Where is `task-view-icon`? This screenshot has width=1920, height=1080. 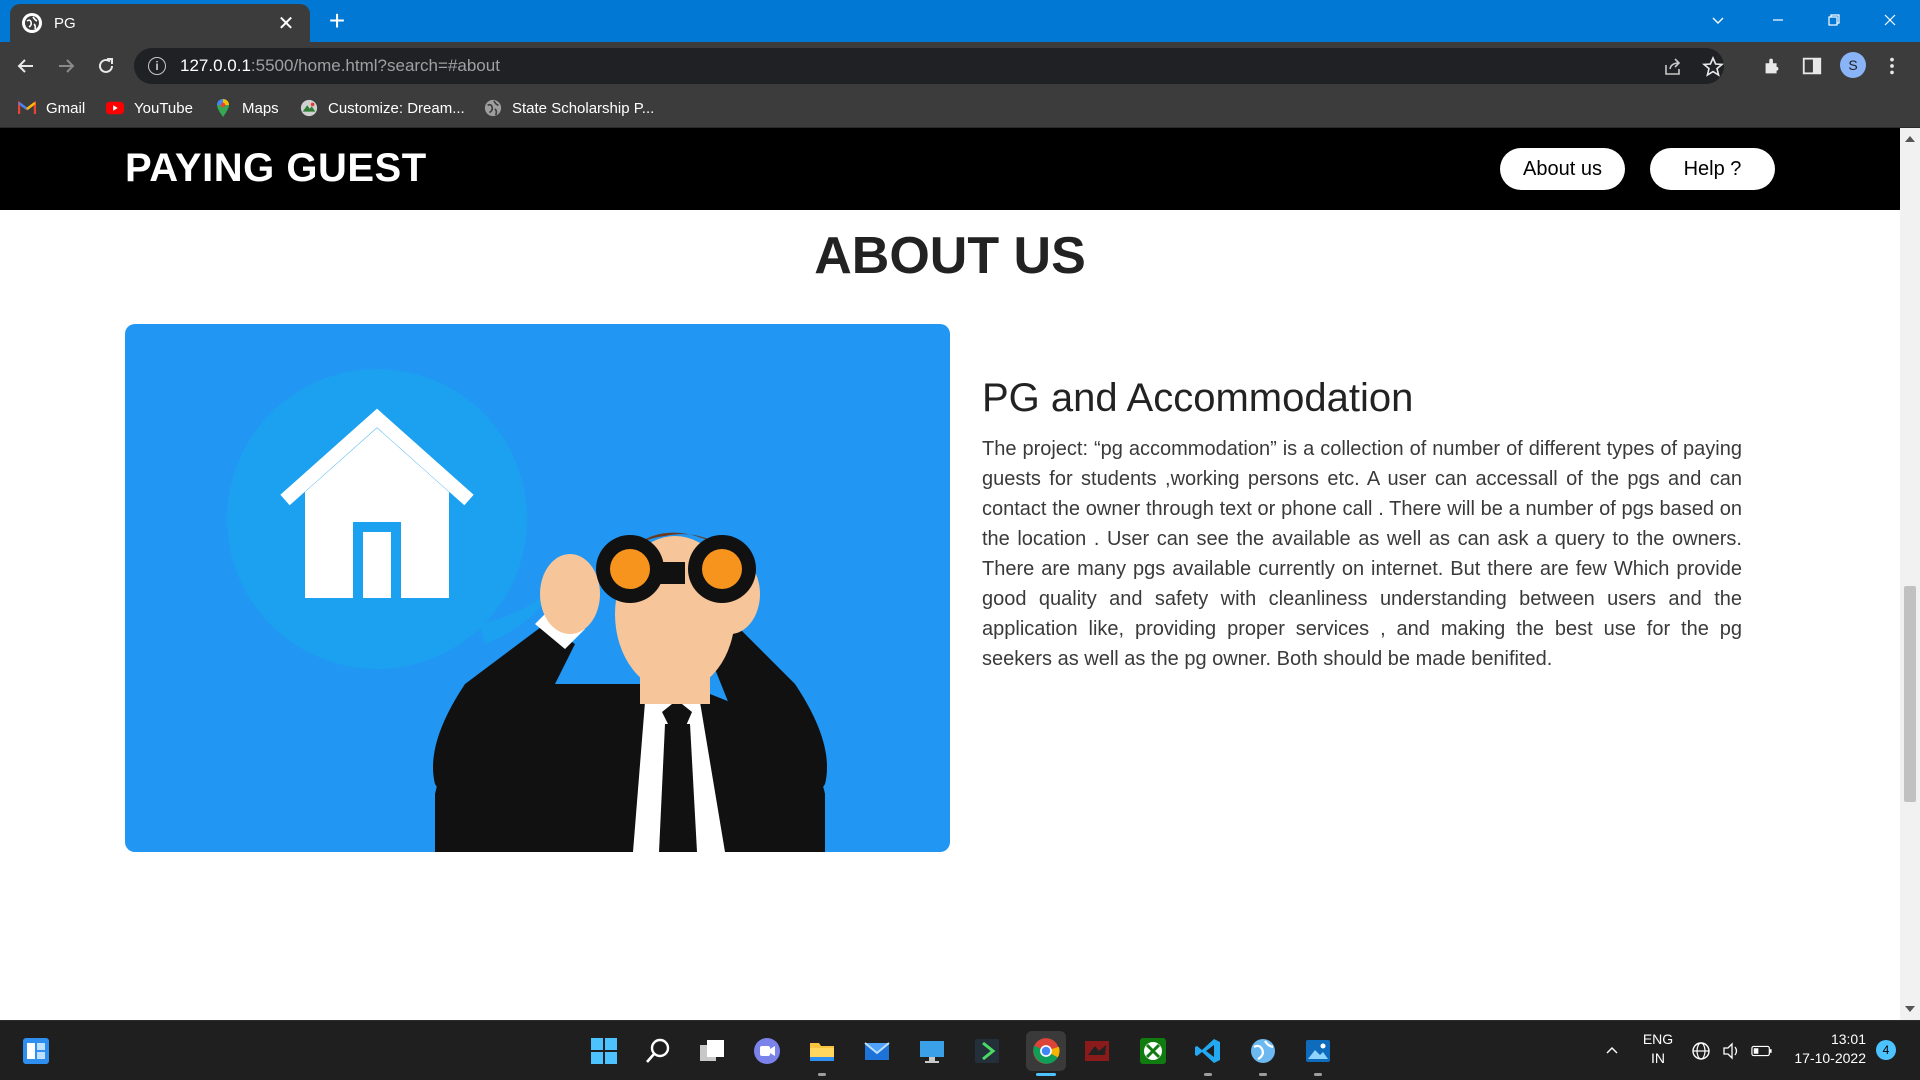
task-view-icon is located at coordinates (712, 1051).